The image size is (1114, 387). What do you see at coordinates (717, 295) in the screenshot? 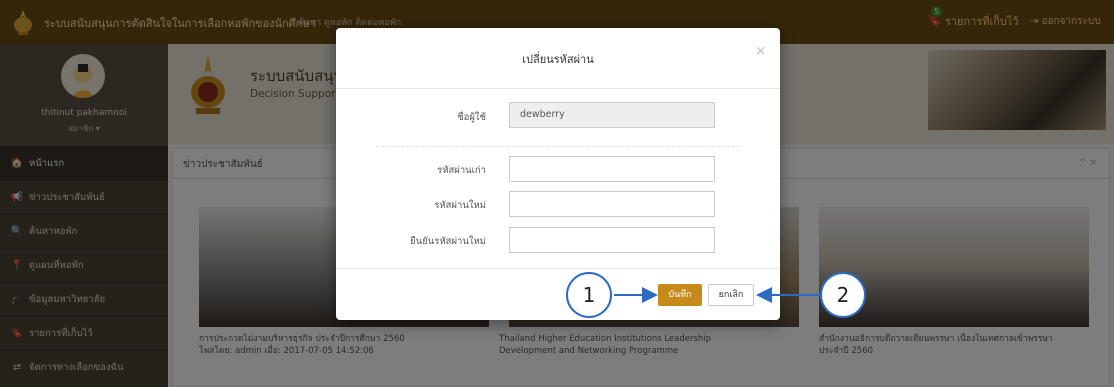
I see `callout-arrows` at bounding box center [717, 295].